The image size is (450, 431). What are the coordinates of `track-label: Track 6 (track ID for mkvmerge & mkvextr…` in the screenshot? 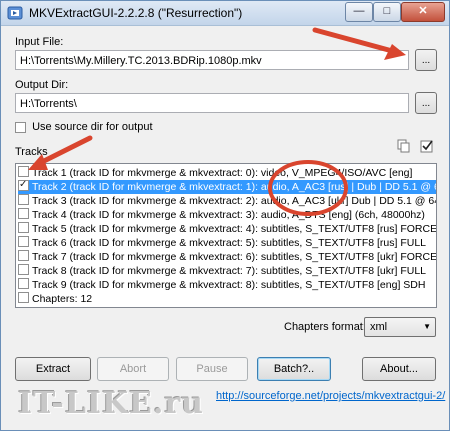 It's located at (229, 243).